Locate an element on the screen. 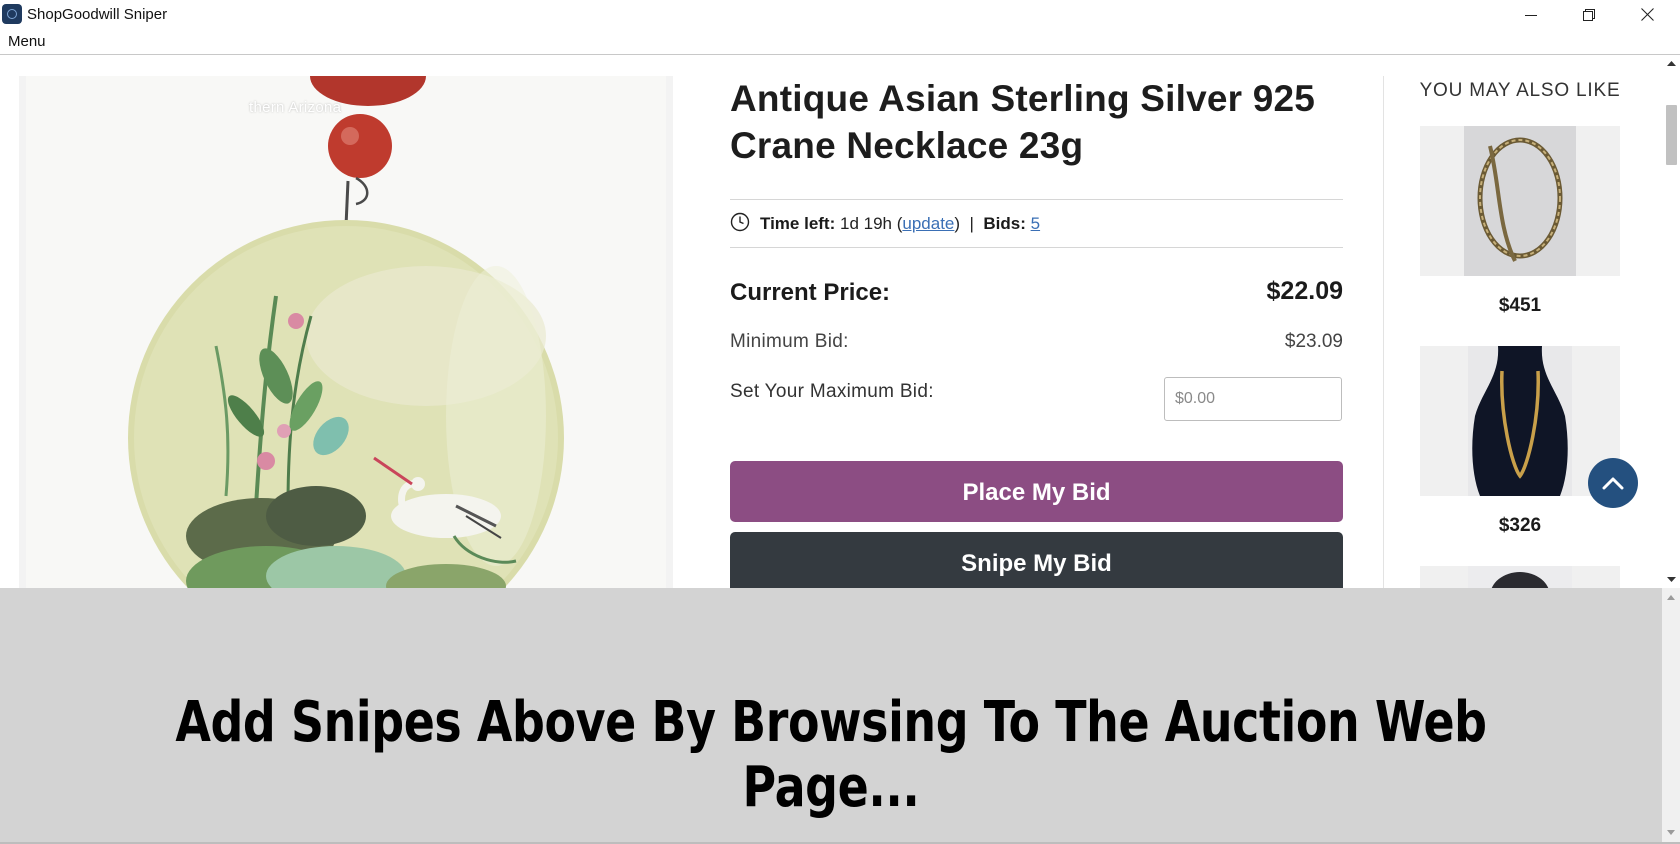 The image size is (1680, 844). scrollbar-thumb is located at coordinates (1671, 135).